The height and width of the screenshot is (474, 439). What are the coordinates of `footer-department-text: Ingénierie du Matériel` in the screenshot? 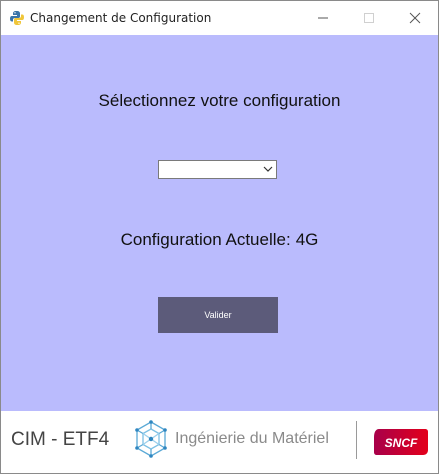 It's located at (252, 438).